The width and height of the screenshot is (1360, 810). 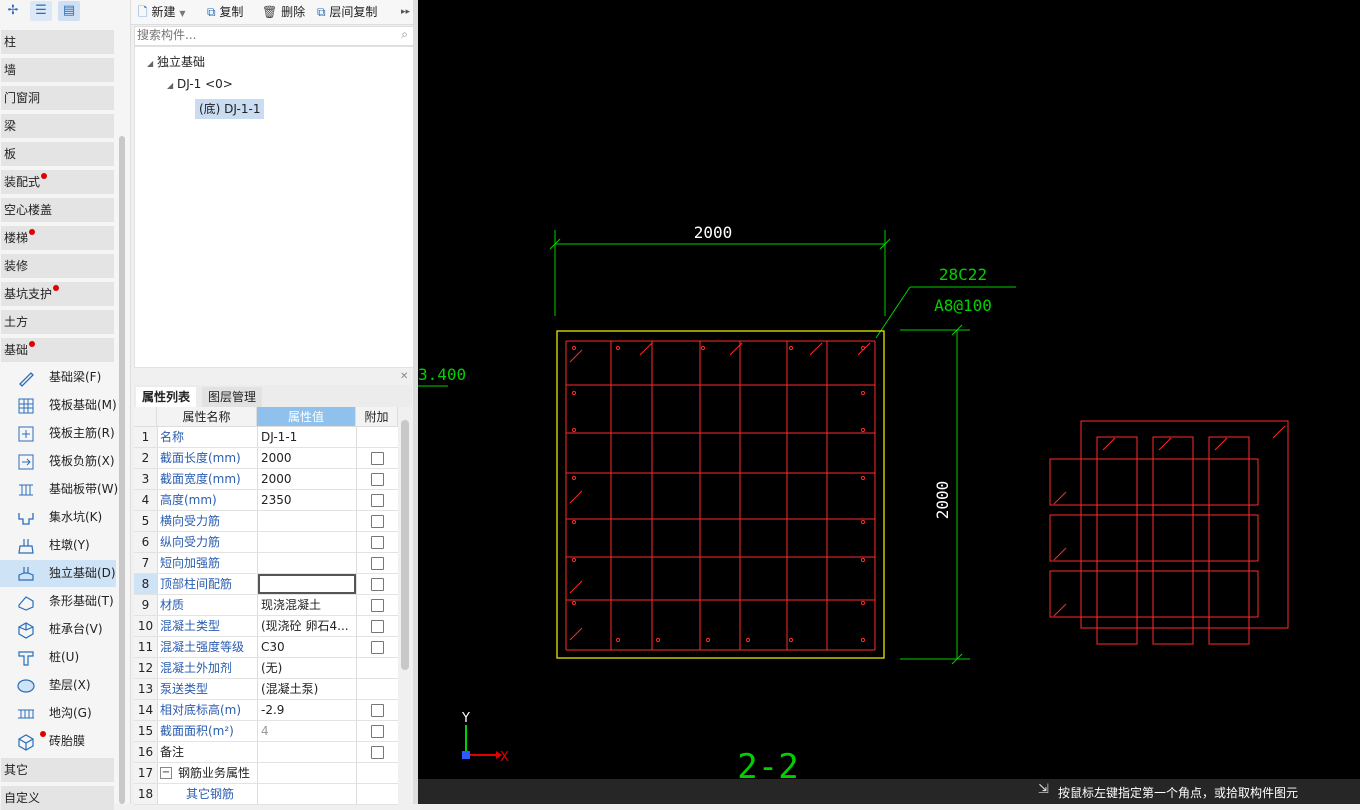 I want to click on category-prefab: 装配式, so click(x=57, y=182).